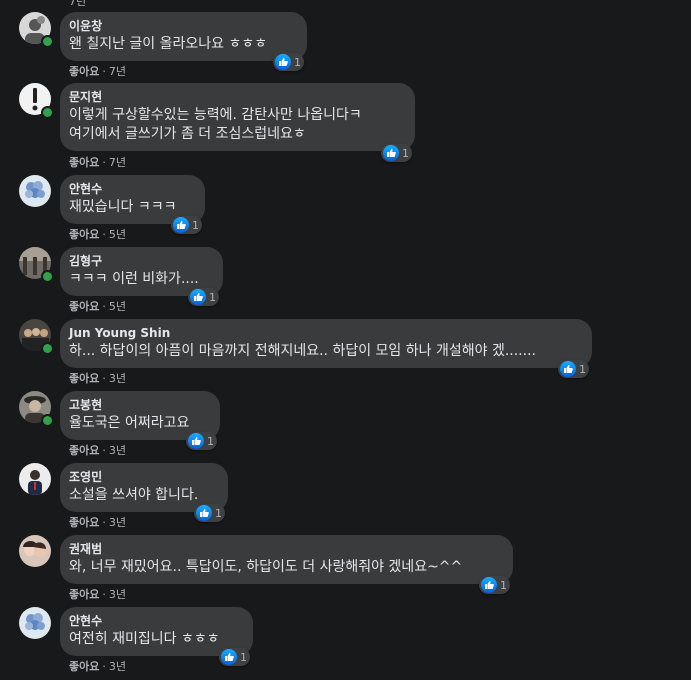 This screenshot has width=691, height=680. What do you see at coordinates (187, 134) in the screenshot?
I see `comment-text: 여기에서 글쓰기가 좀 더 조심스럽네요ㅎ` at bounding box center [187, 134].